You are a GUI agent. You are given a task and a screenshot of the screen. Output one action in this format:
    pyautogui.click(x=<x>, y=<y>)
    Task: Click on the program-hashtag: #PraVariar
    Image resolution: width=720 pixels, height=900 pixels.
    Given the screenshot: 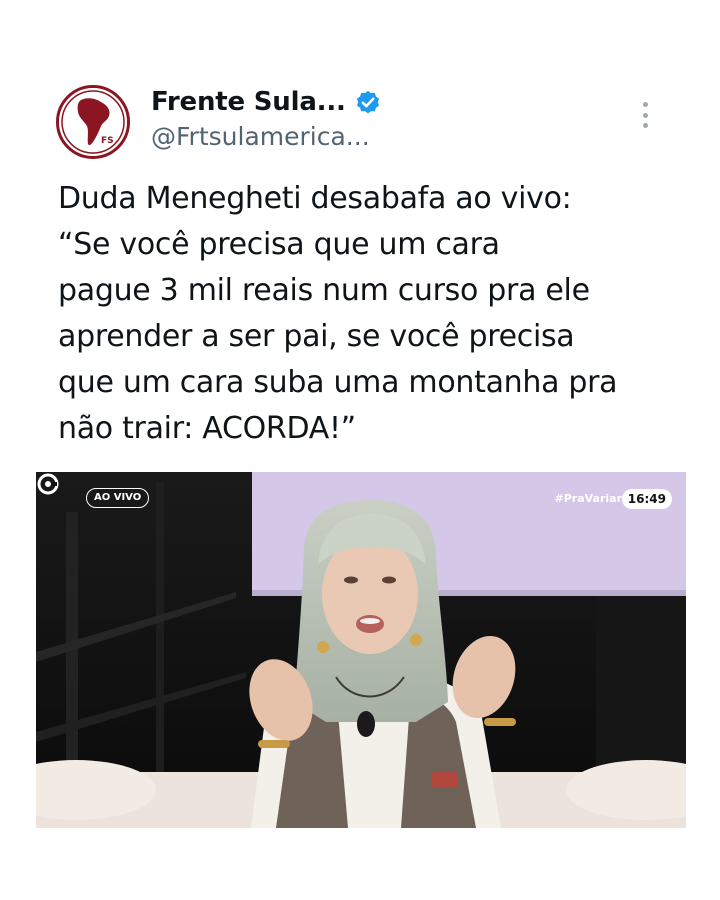 What is the action you would take?
    pyautogui.click(x=588, y=498)
    